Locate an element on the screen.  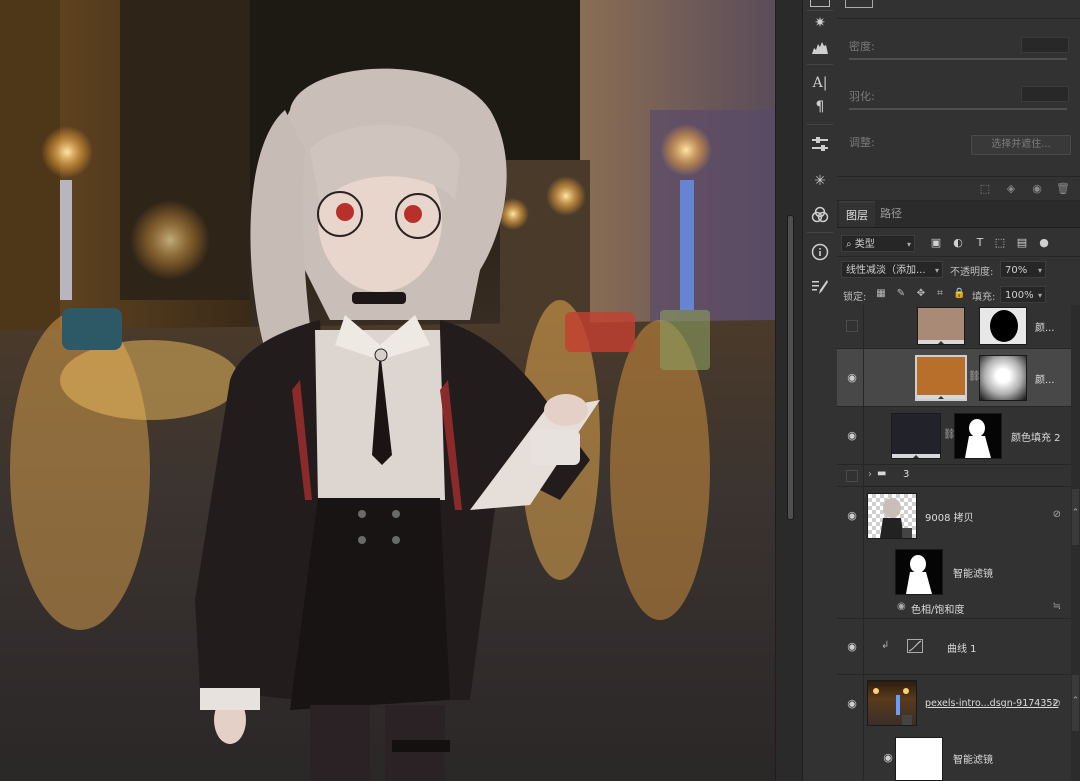
layers-scrollbar: ⌃ ⌃ is located at coordinates (1075, 543).